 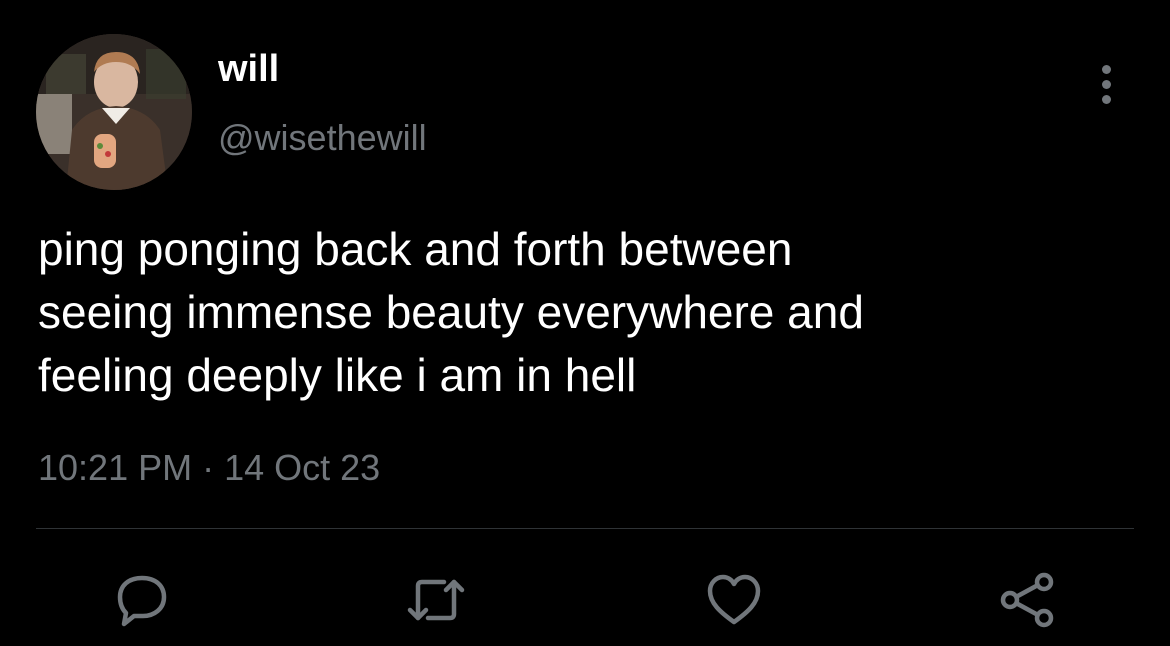 I want to click on heart-icon, so click(x=734, y=599).